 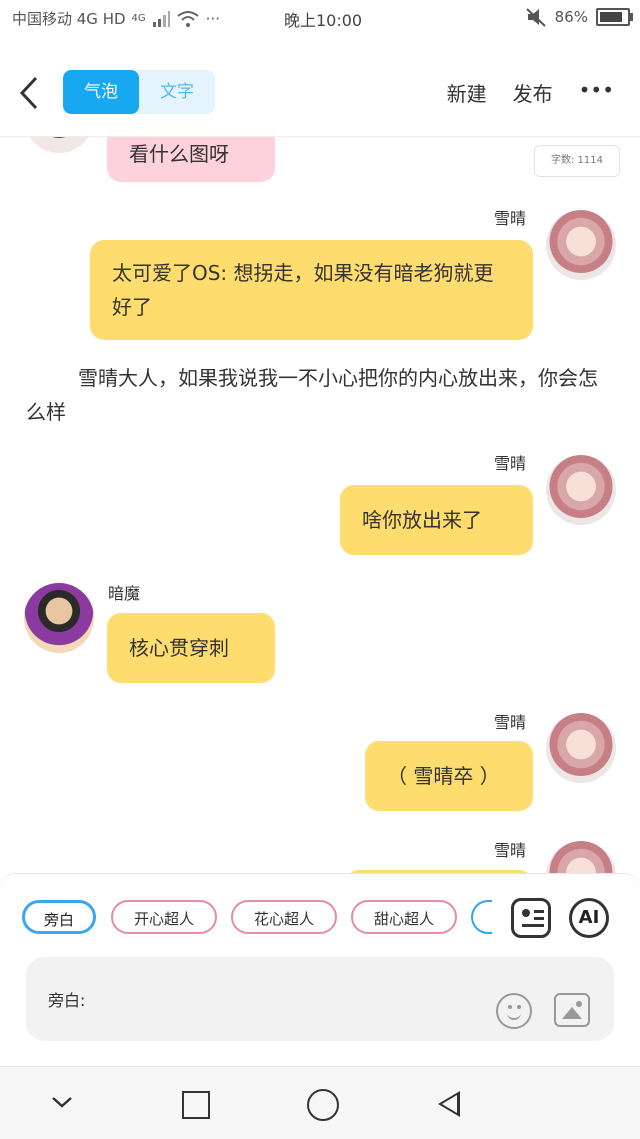 What do you see at coordinates (572, 1010) in the screenshot?
I see `image-icon` at bounding box center [572, 1010].